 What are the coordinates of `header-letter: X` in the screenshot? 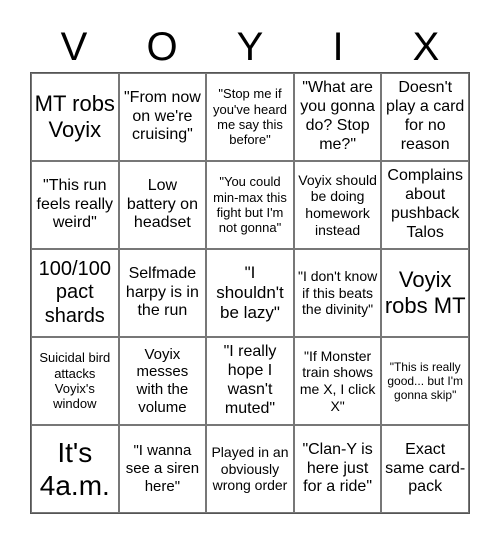 It's located at (426, 47).